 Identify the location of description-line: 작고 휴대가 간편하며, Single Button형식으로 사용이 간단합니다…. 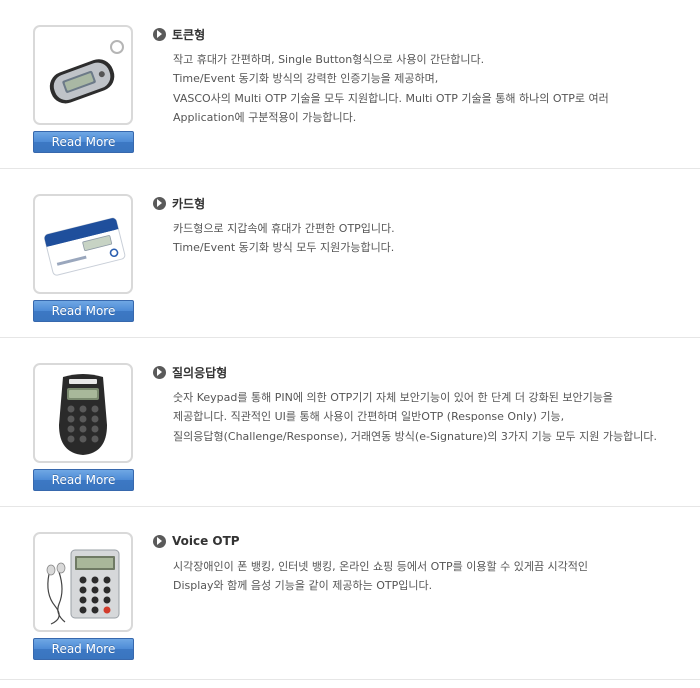
(329, 59).